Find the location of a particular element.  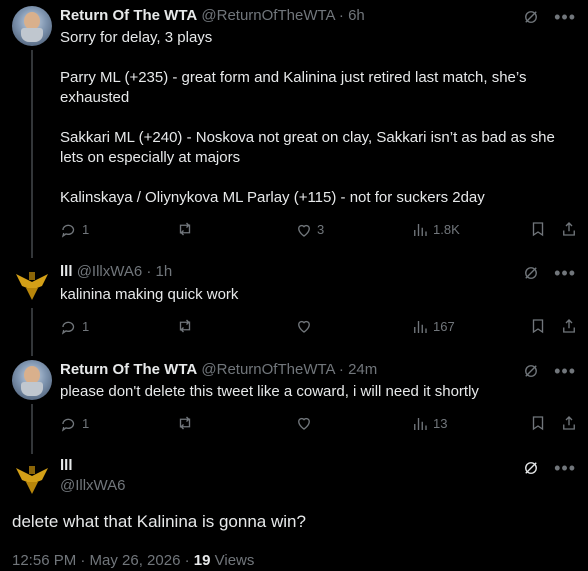

tweet-header: lll @IllxWA6 · 1h is located at coordinates (116, 272).